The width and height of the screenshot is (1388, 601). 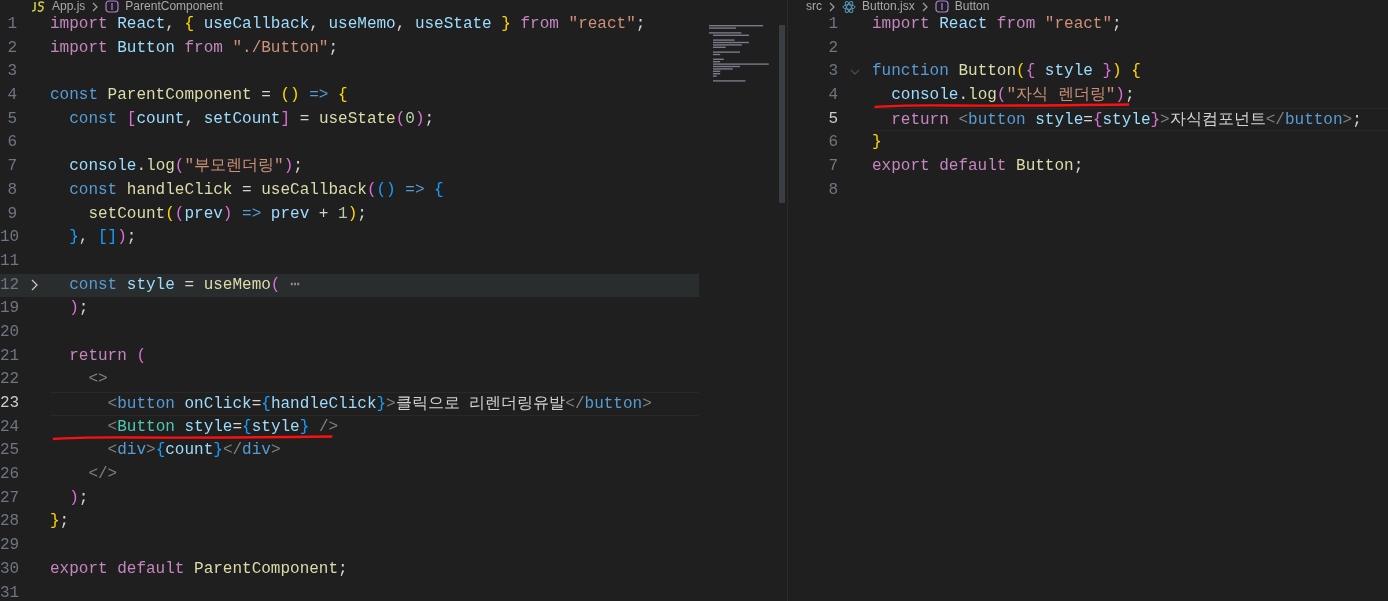 I want to click on code-line: return (, so click(x=107, y=356).